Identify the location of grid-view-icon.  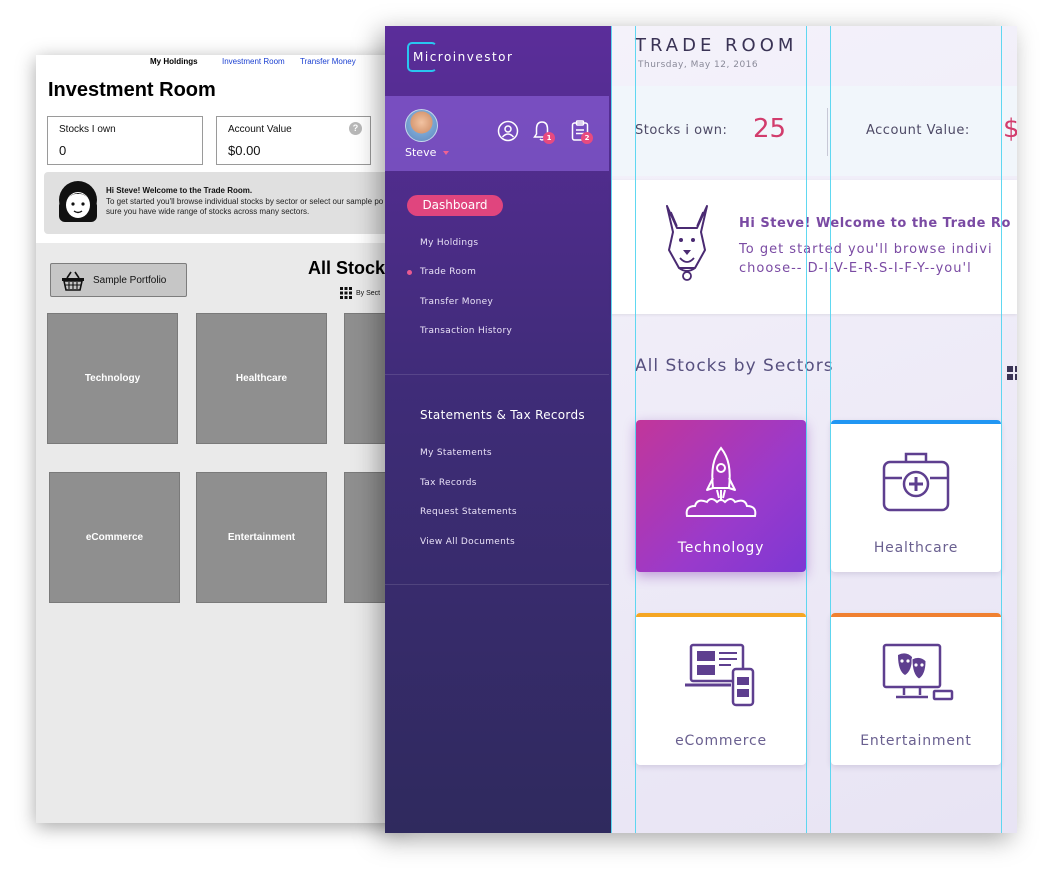
(1012, 373).